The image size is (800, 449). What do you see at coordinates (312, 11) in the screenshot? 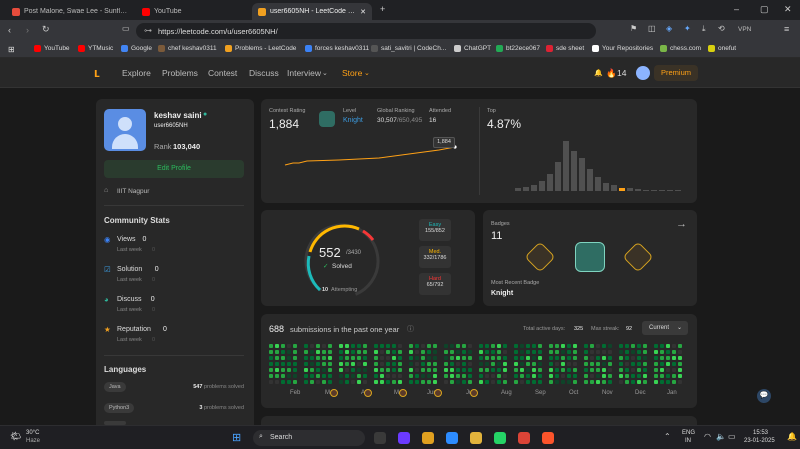
I see `browser-tab: user6605NH - LeetCode Profile ✕` at bounding box center [312, 11].